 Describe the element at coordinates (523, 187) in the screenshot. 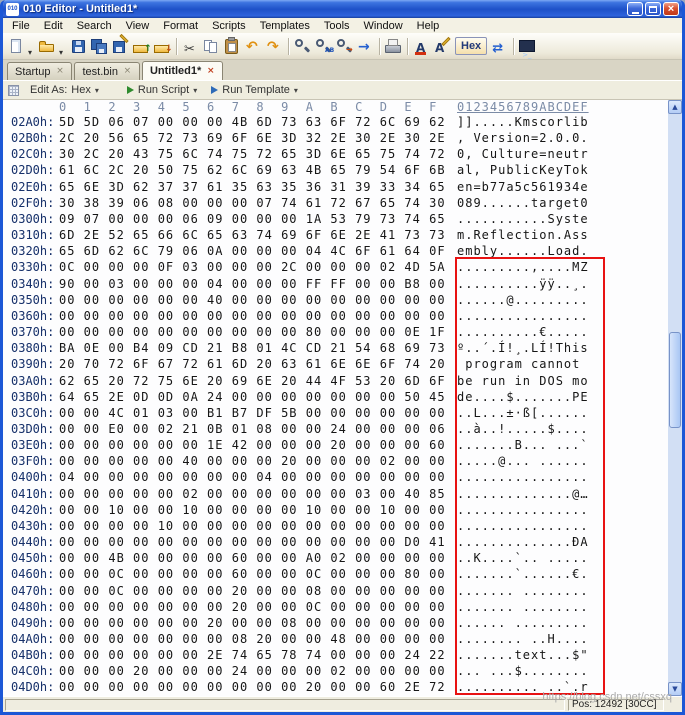

I see `row-ascii-text: en=b77a5c561934e` at that location.